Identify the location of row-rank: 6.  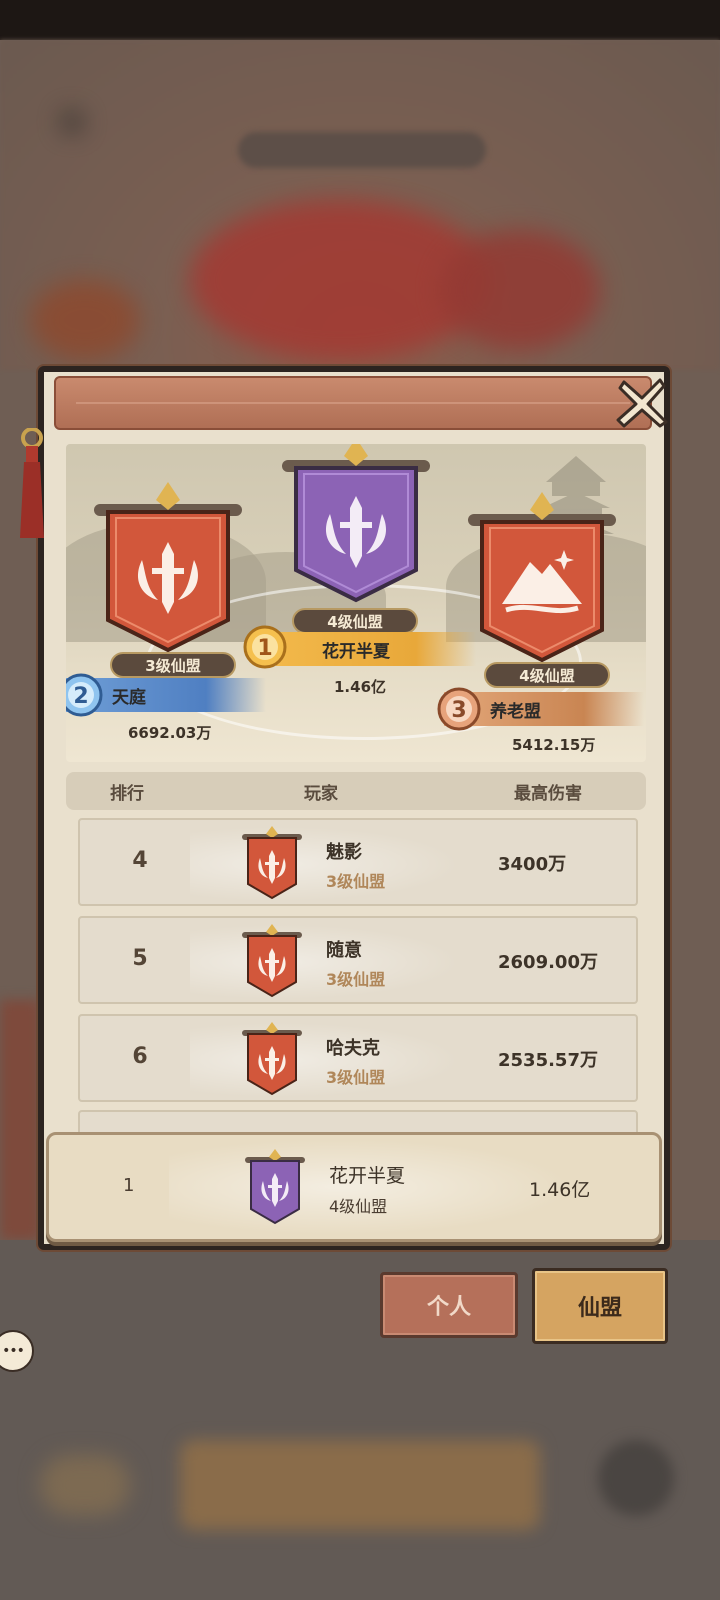
(140, 1056).